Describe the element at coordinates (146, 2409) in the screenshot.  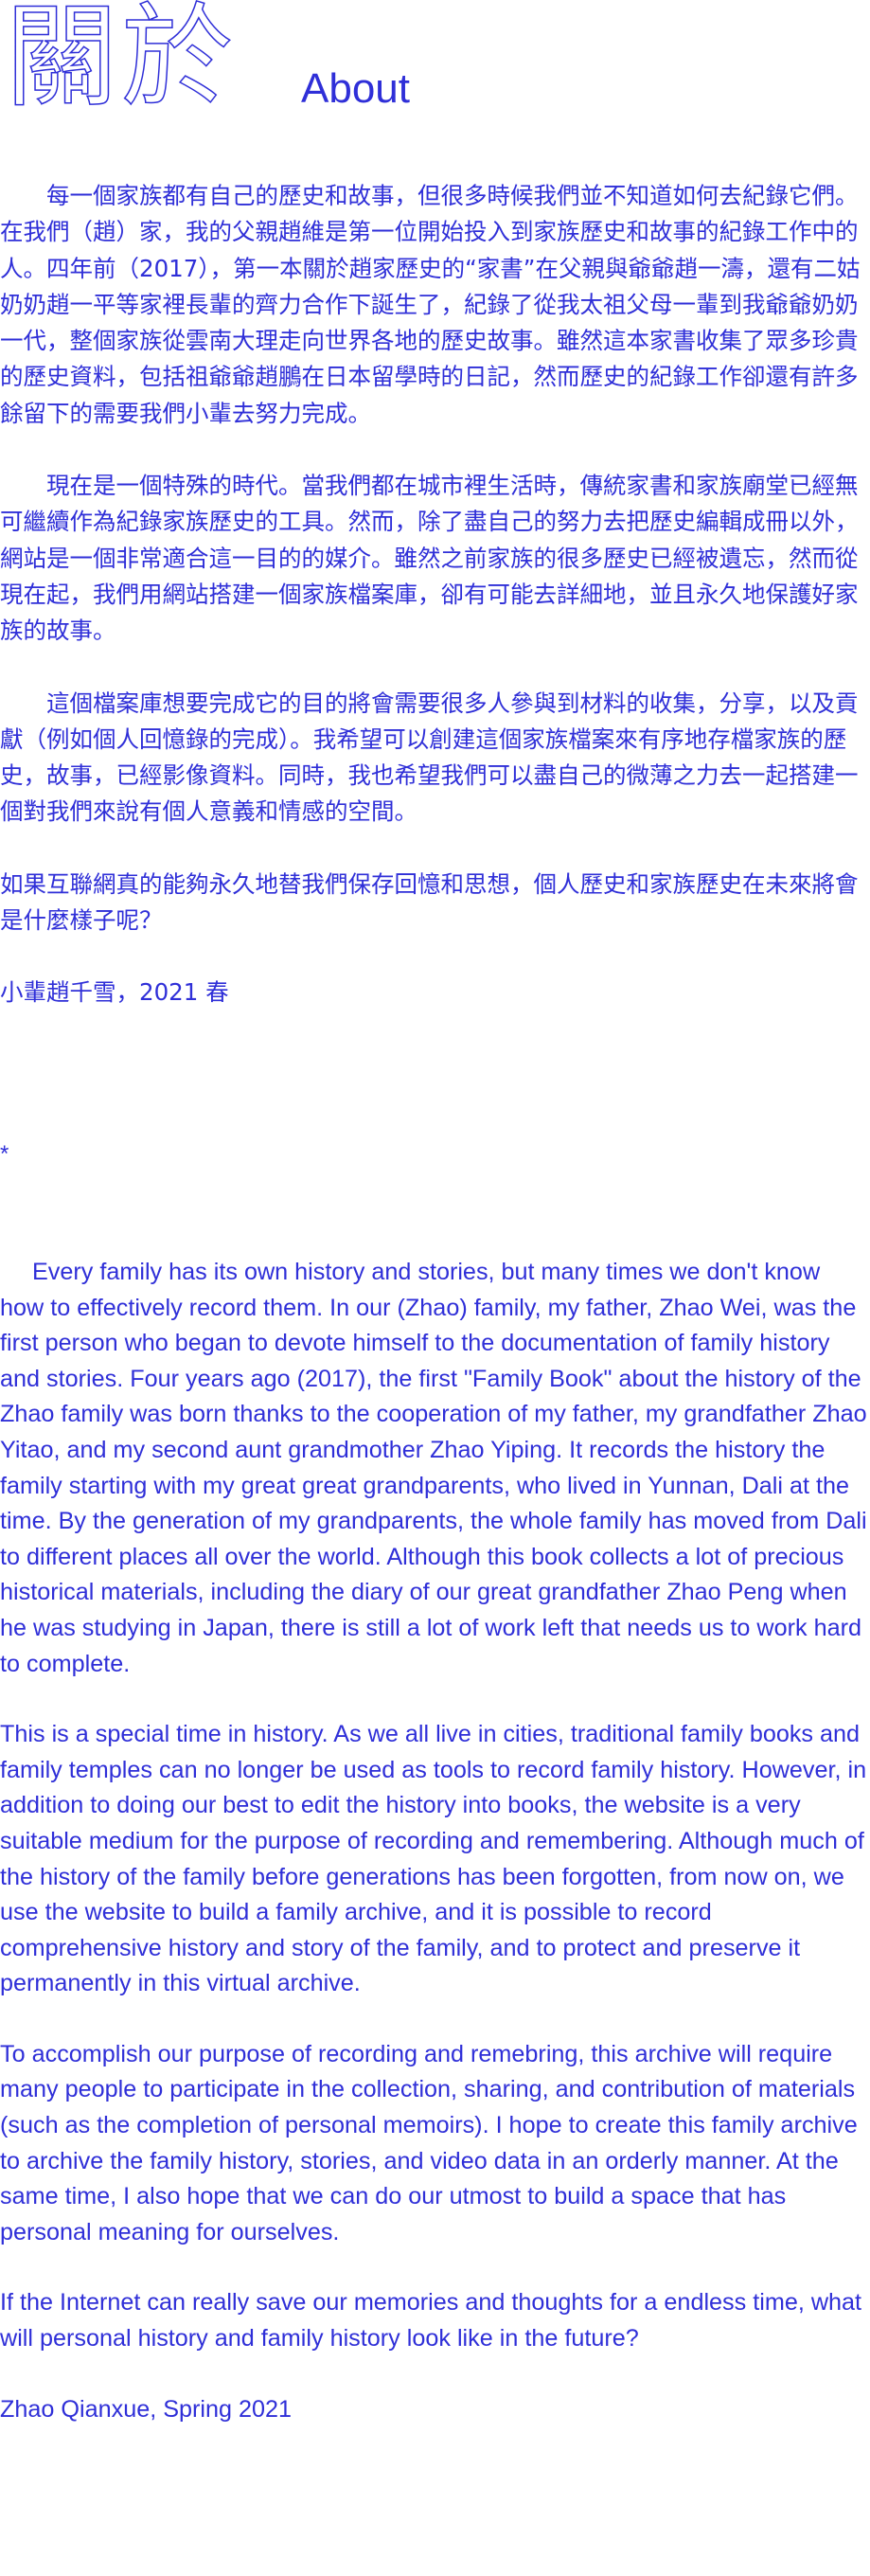
I see `en-signature: Zhao Qianxue, Spring 2021` at that location.